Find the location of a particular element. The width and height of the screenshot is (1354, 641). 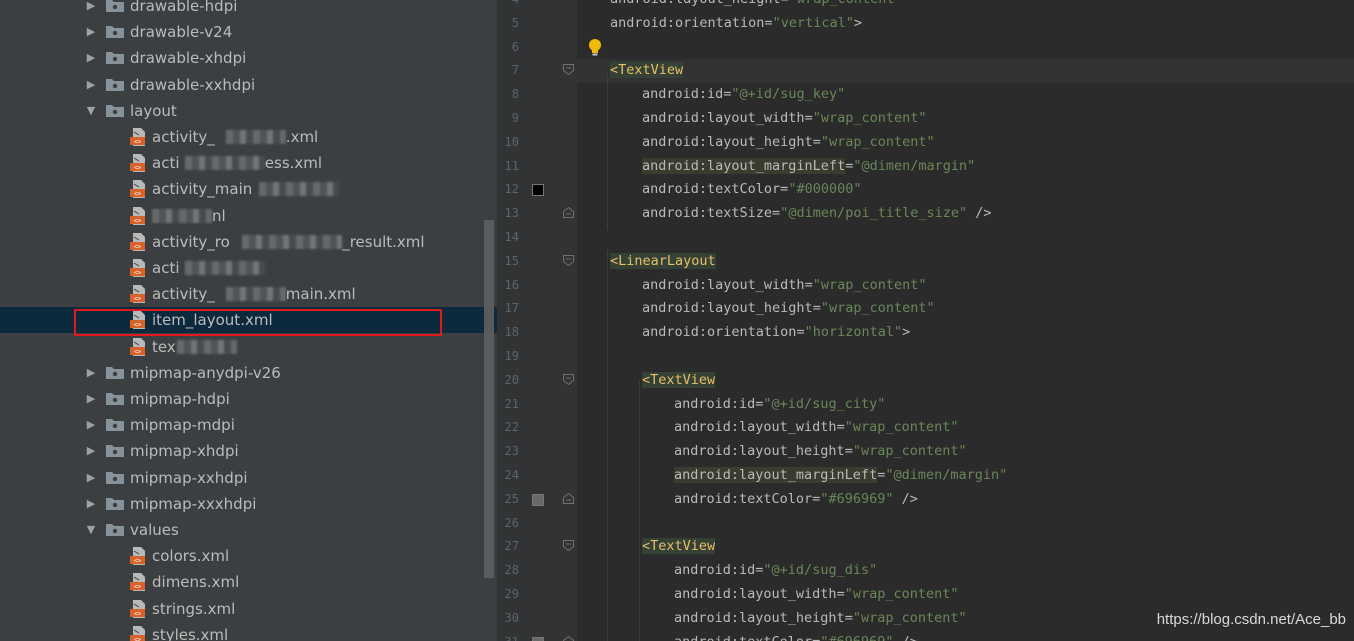

code-line: android:id="@+id/sug_city" is located at coordinates (779, 404).